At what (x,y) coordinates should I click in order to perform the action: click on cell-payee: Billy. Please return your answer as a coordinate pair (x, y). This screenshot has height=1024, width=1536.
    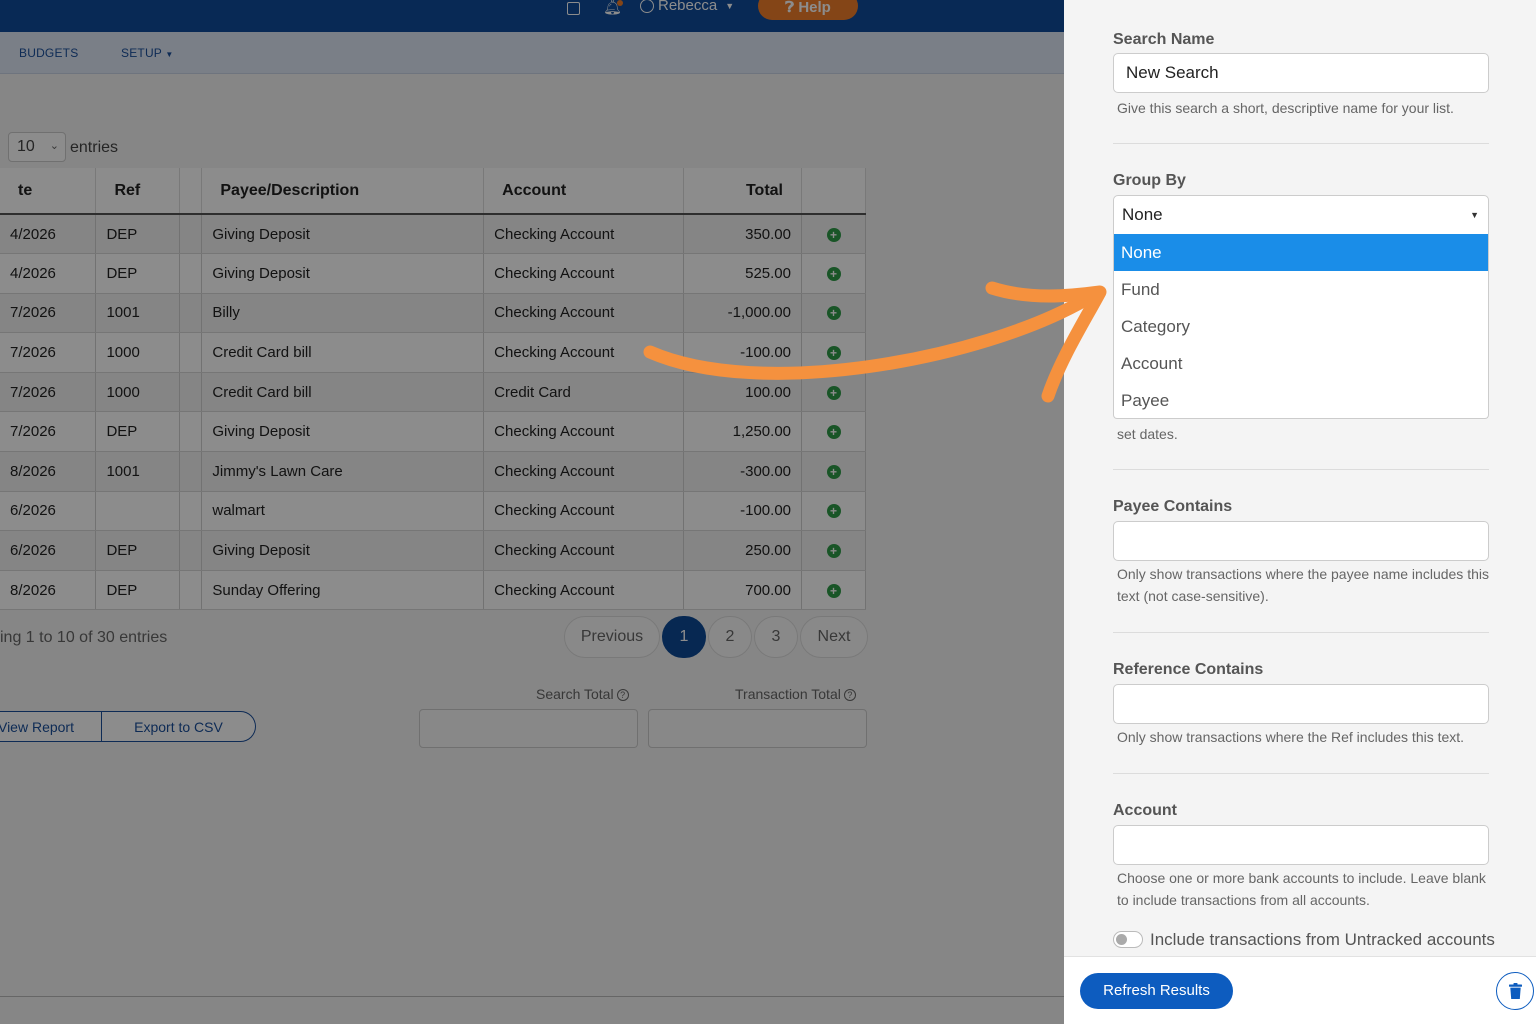
    Looking at the image, I should click on (343, 313).